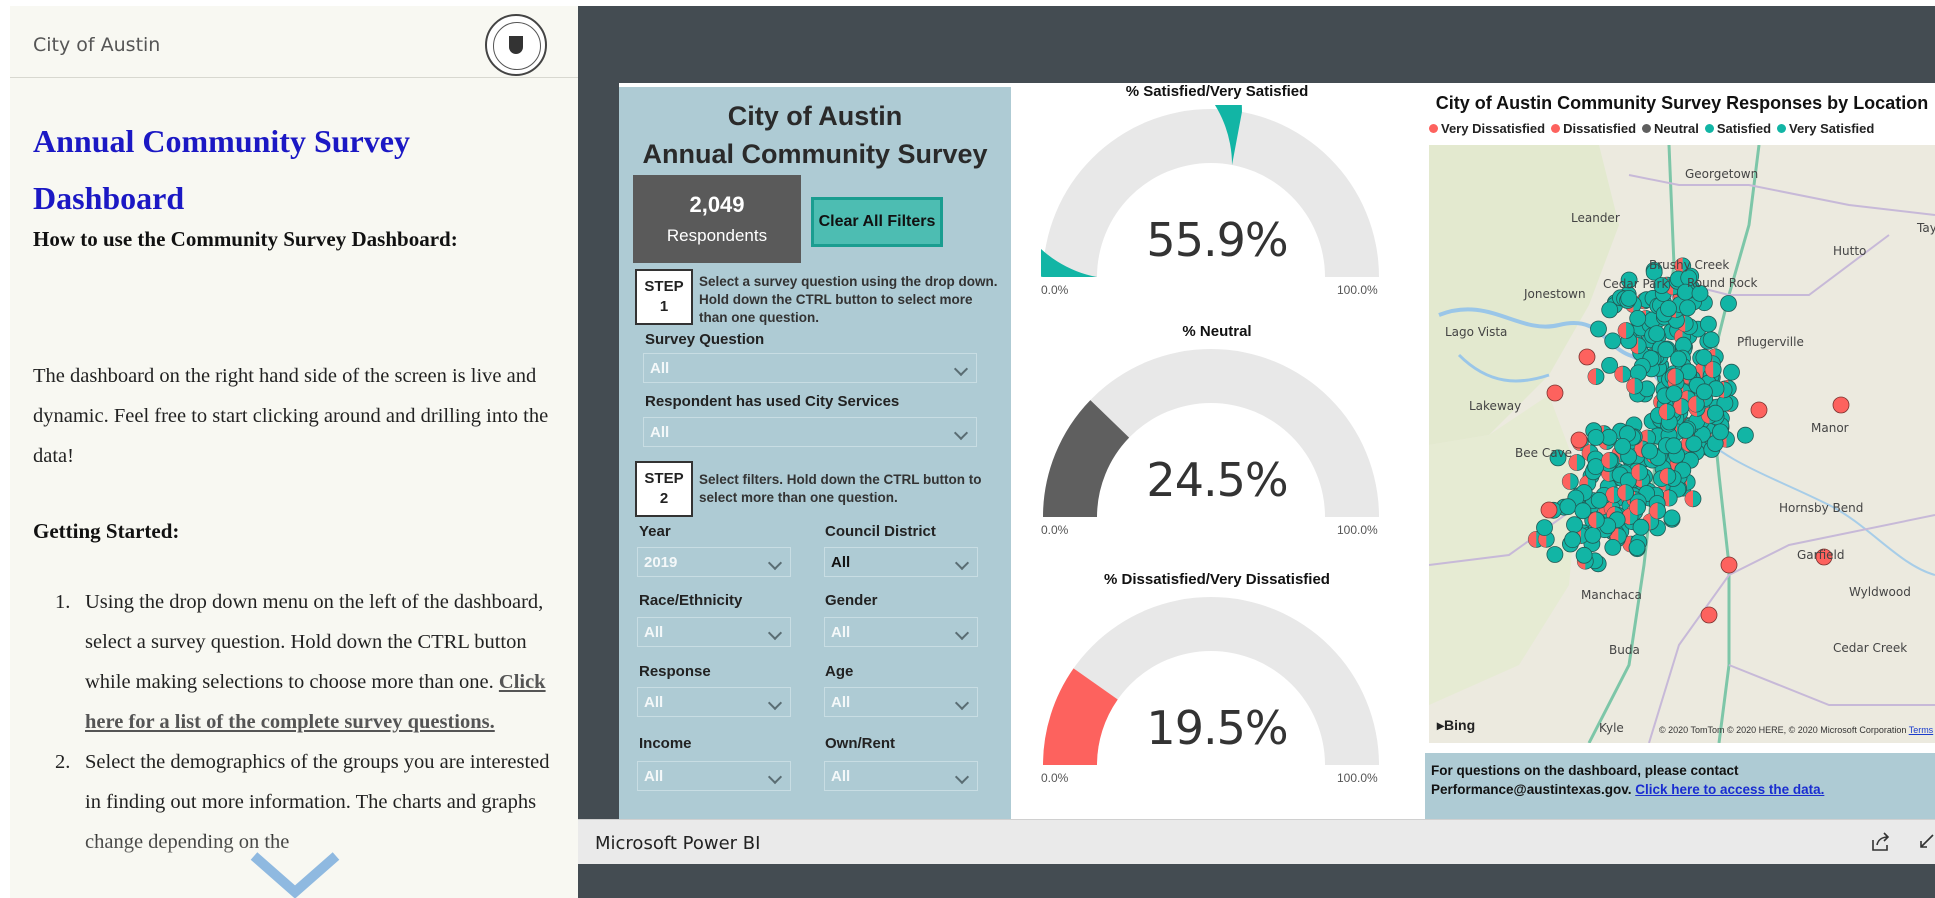 Image resolution: width=1935 pixels, height=898 pixels. I want to click on legend-item: Satisfied, so click(1737, 128).